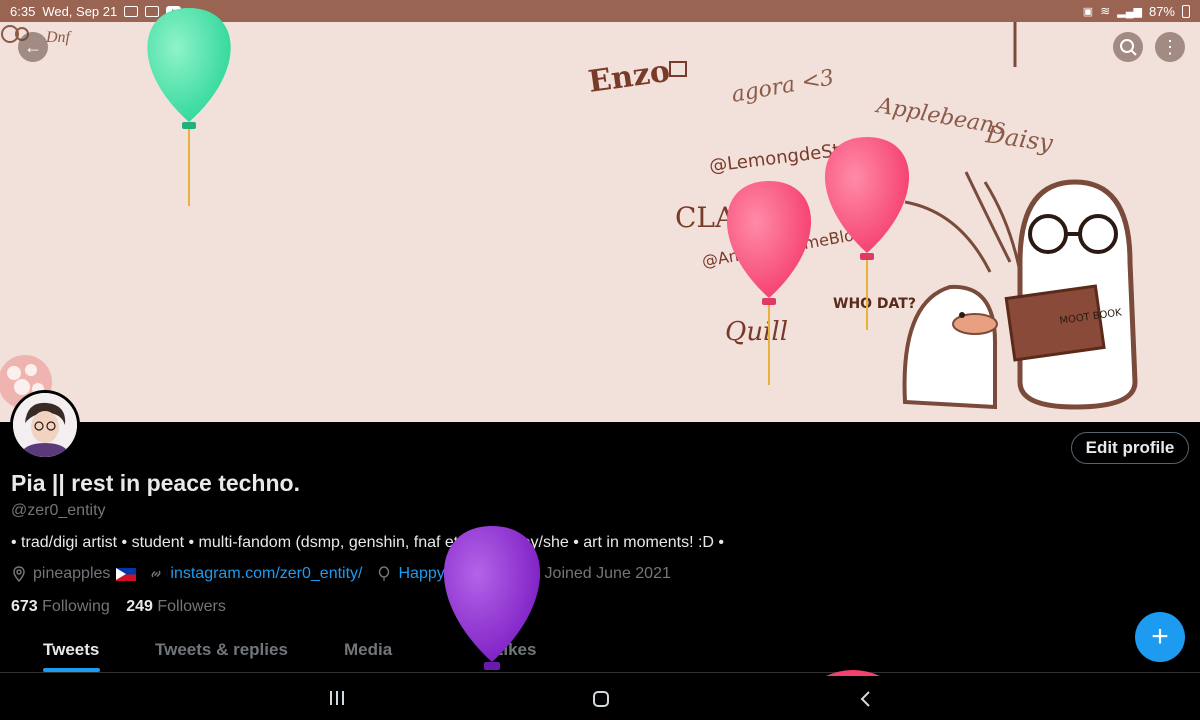  What do you see at coordinates (266, 574) in the screenshot?
I see `profile-link: instagram.com/zer0_entity/` at bounding box center [266, 574].